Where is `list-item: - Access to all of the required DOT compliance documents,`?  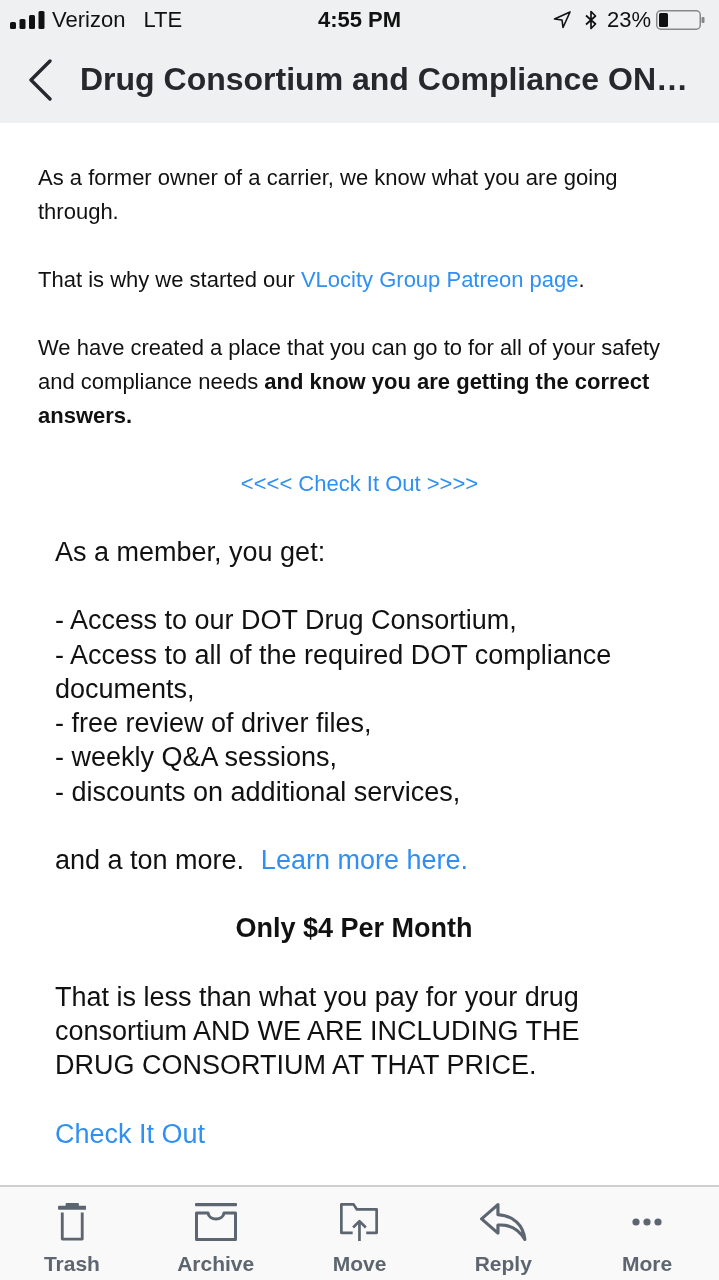
list-item: - Access to all of the required DOT compliance documents, is located at coordinates (334, 672).